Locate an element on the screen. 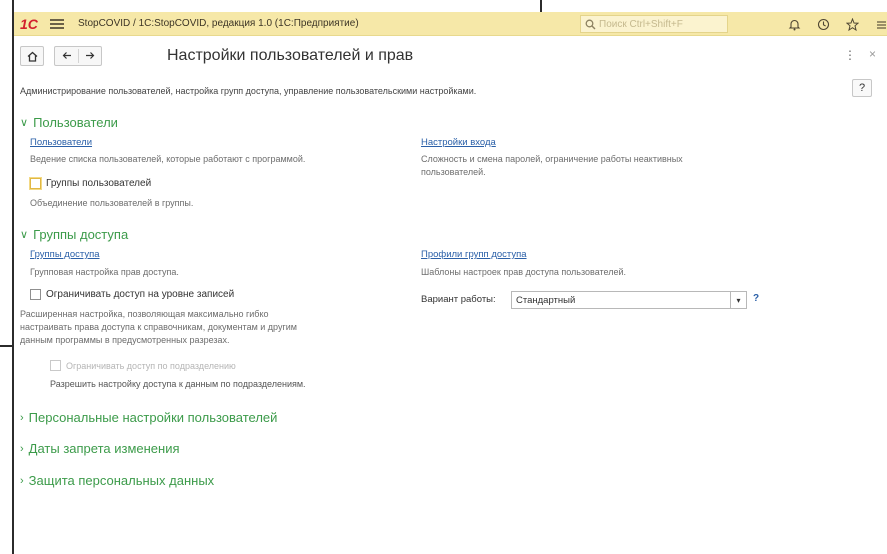 The image size is (887, 554). work-mode-help-link: ? is located at coordinates (756, 298).